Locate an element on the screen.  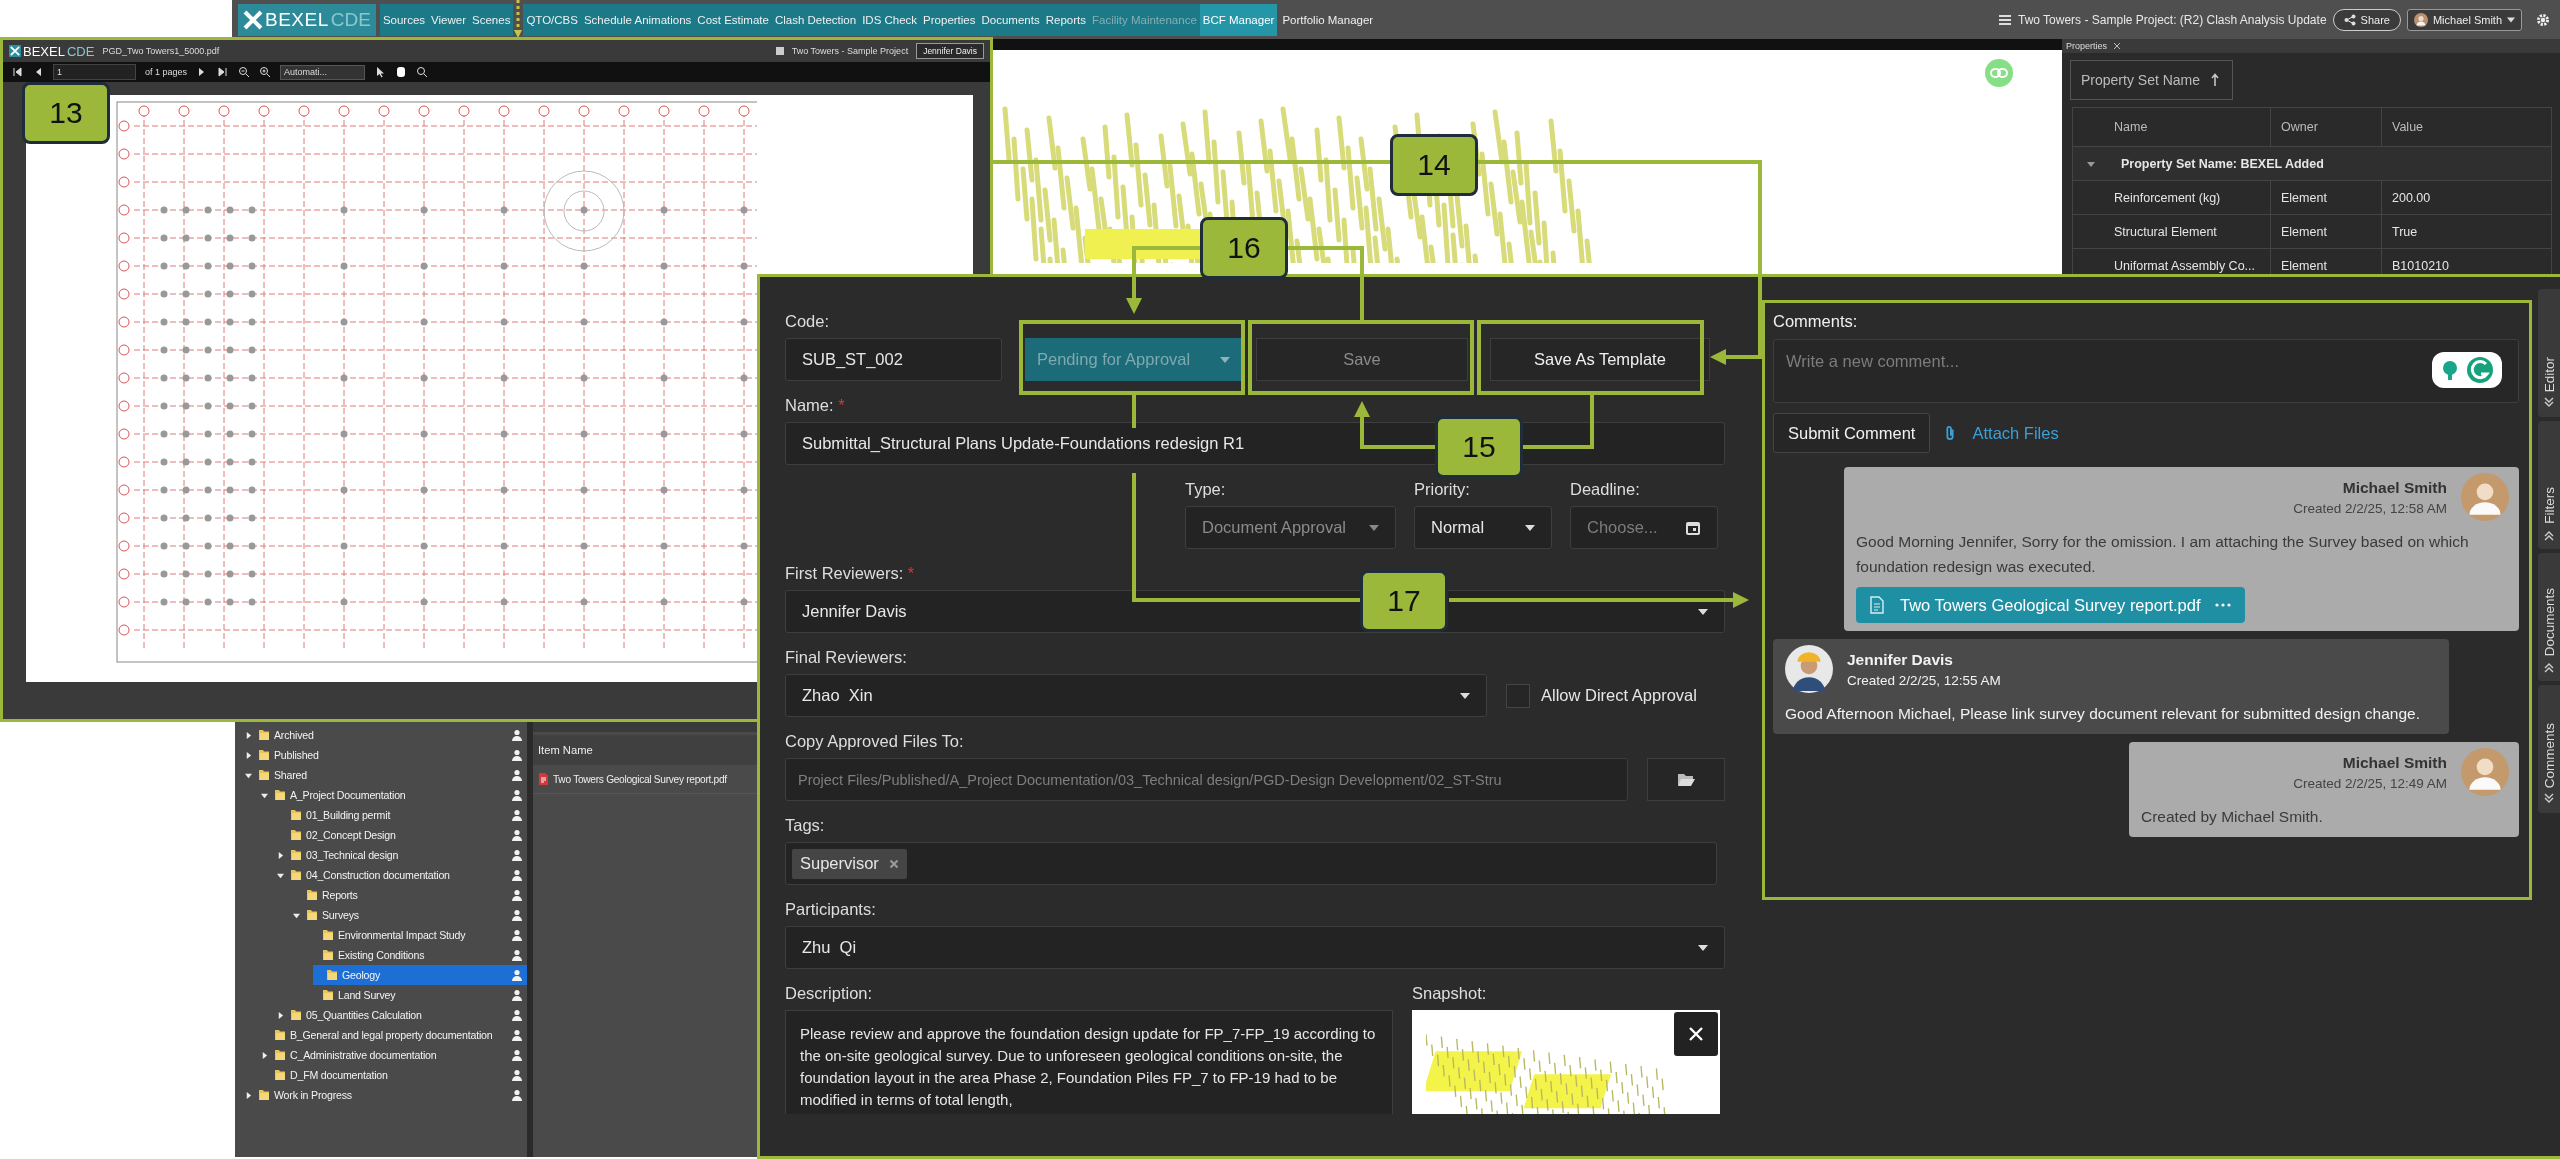
project-title: Two Towers - Sample Project: (R2) Clash Analysis Update is located at coordinates (2172, 19).